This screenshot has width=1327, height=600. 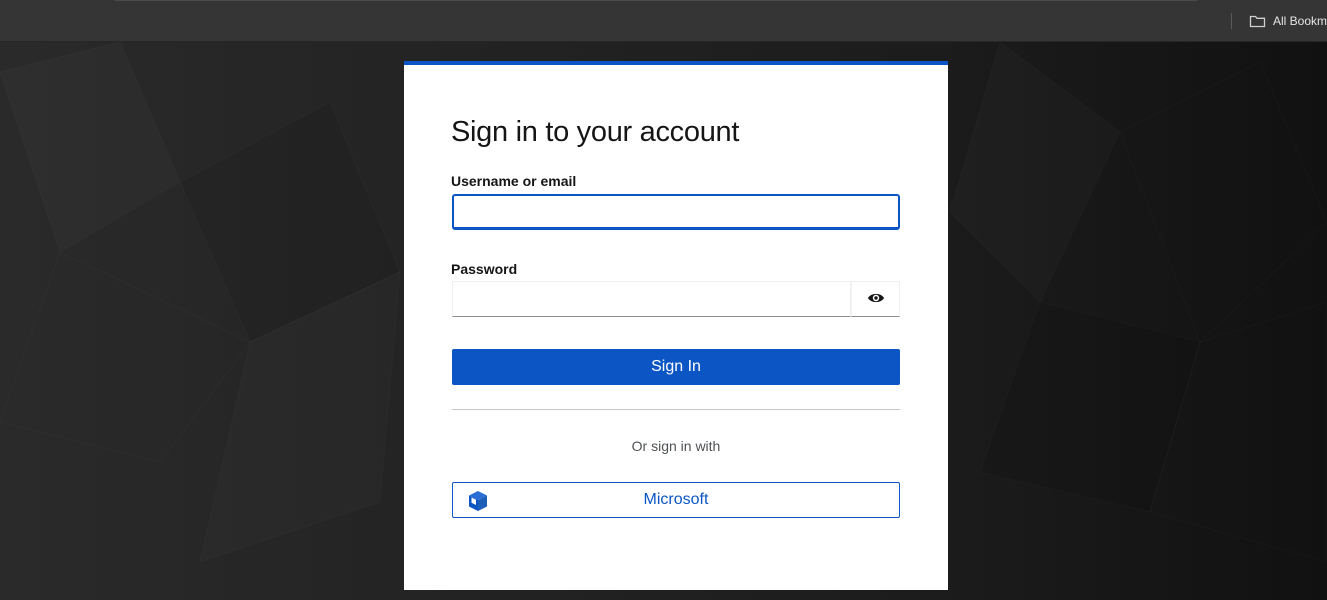 I want to click on sign-in-button: Sign In, so click(x=676, y=367).